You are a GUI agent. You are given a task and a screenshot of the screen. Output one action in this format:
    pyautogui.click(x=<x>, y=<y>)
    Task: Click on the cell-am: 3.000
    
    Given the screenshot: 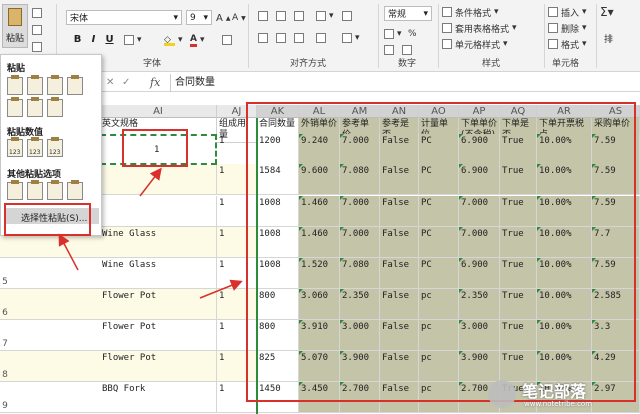 What is the action you would take?
    pyautogui.click(x=360, y=335)
    